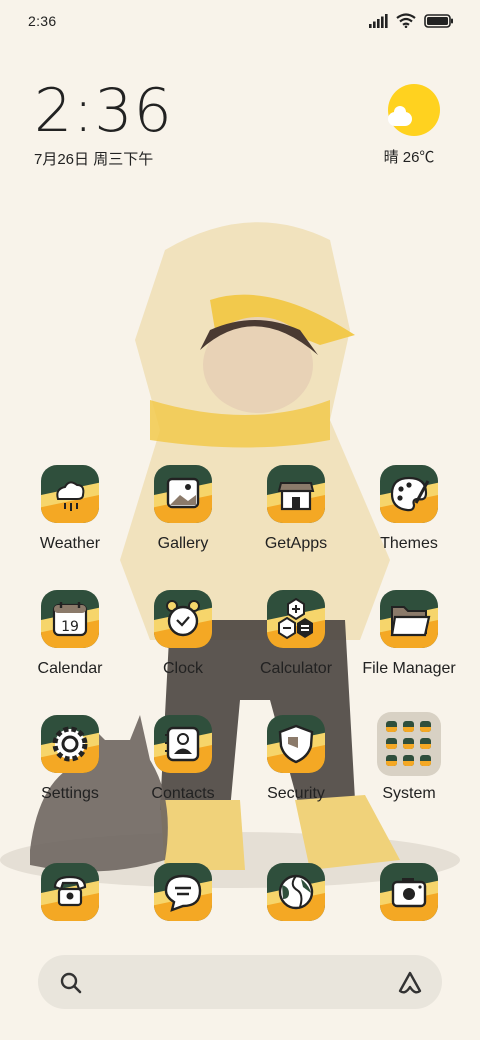 This screenshot has width=480, height=1040. I want to click on app-label: Calendar, so click(70, 668).